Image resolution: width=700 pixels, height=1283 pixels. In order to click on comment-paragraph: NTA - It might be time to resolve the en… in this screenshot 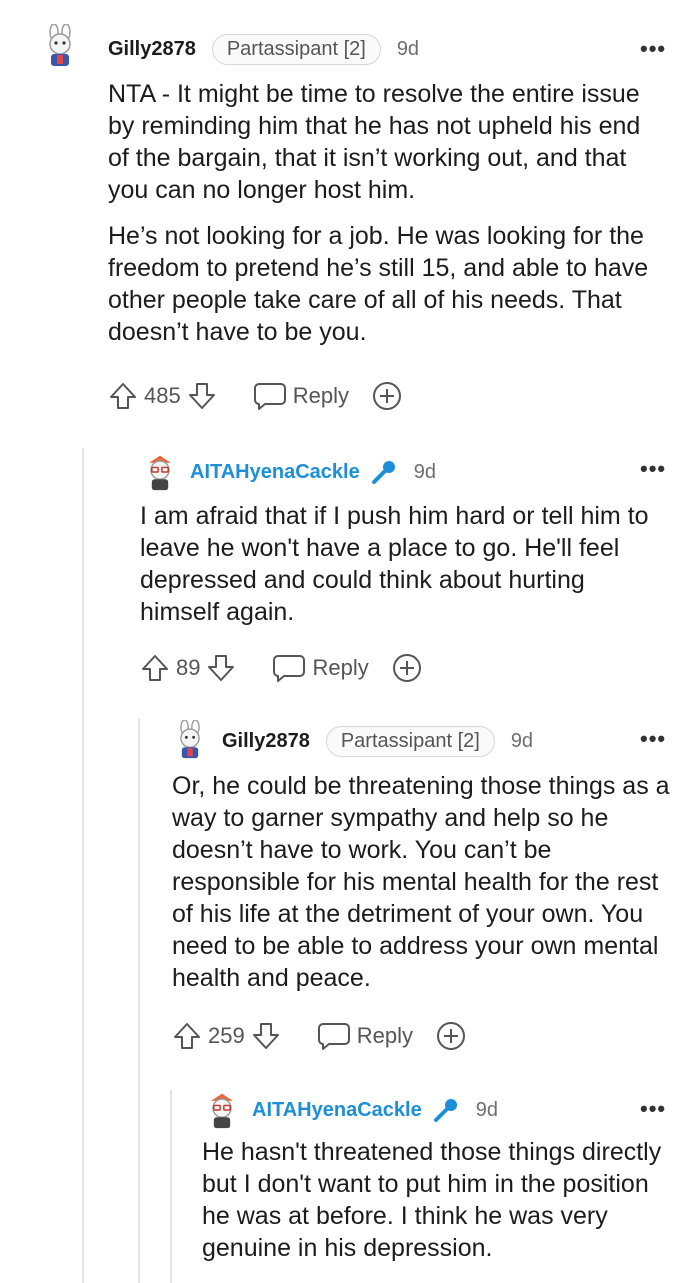, I will do `click(374, 142)`.